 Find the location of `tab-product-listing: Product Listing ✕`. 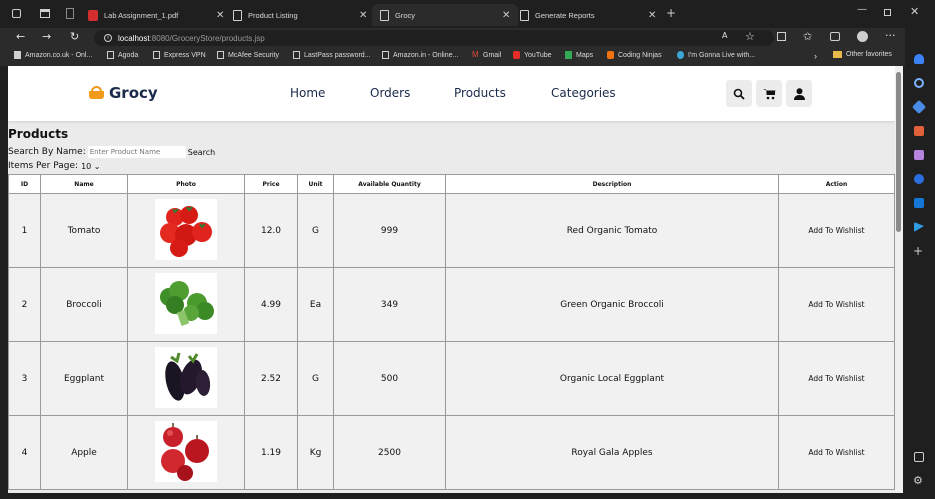

tab-product-listing: Product Listing ✕ is located at coordinates (305, 15).